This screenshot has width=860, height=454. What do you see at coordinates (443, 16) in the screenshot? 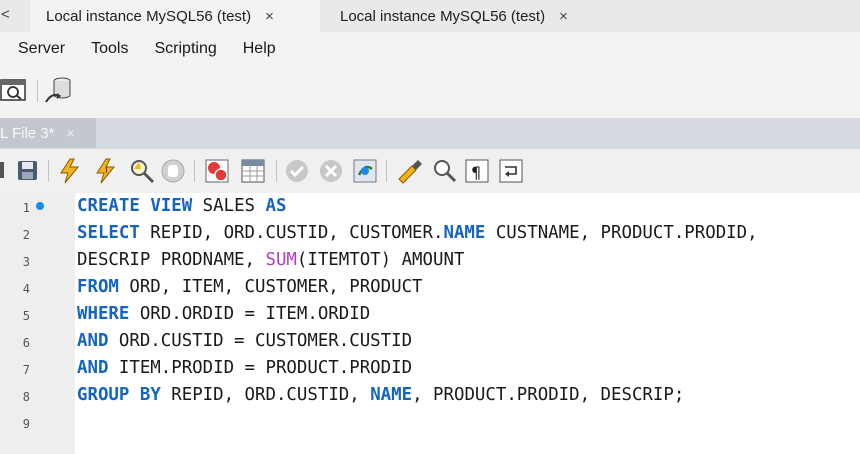
I see `connection-tab-2-label: Local instance MySQL56 (test)` at bounding box center [443, 16].